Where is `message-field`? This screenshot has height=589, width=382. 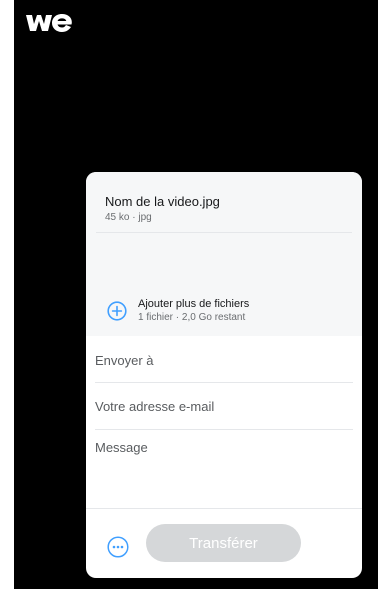
message-field is located at coordinates (224, 474).